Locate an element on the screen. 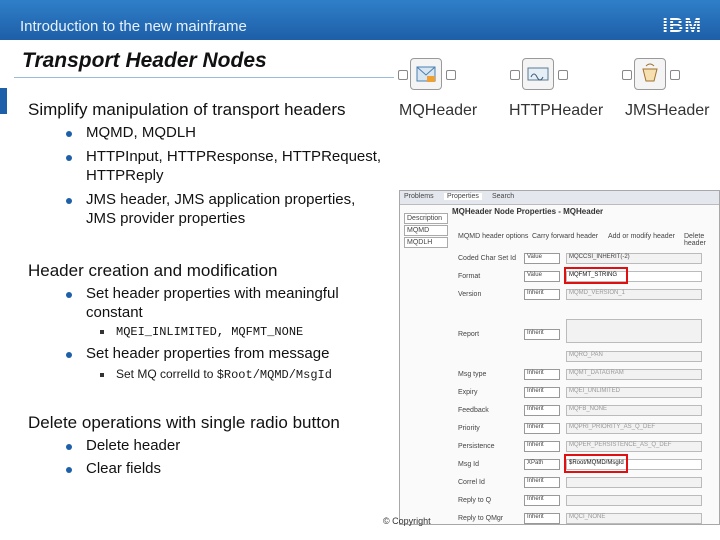 The height and width of the screenshot is (540, 720). row-report: Report Inherit is located at coordinates (588, 331).